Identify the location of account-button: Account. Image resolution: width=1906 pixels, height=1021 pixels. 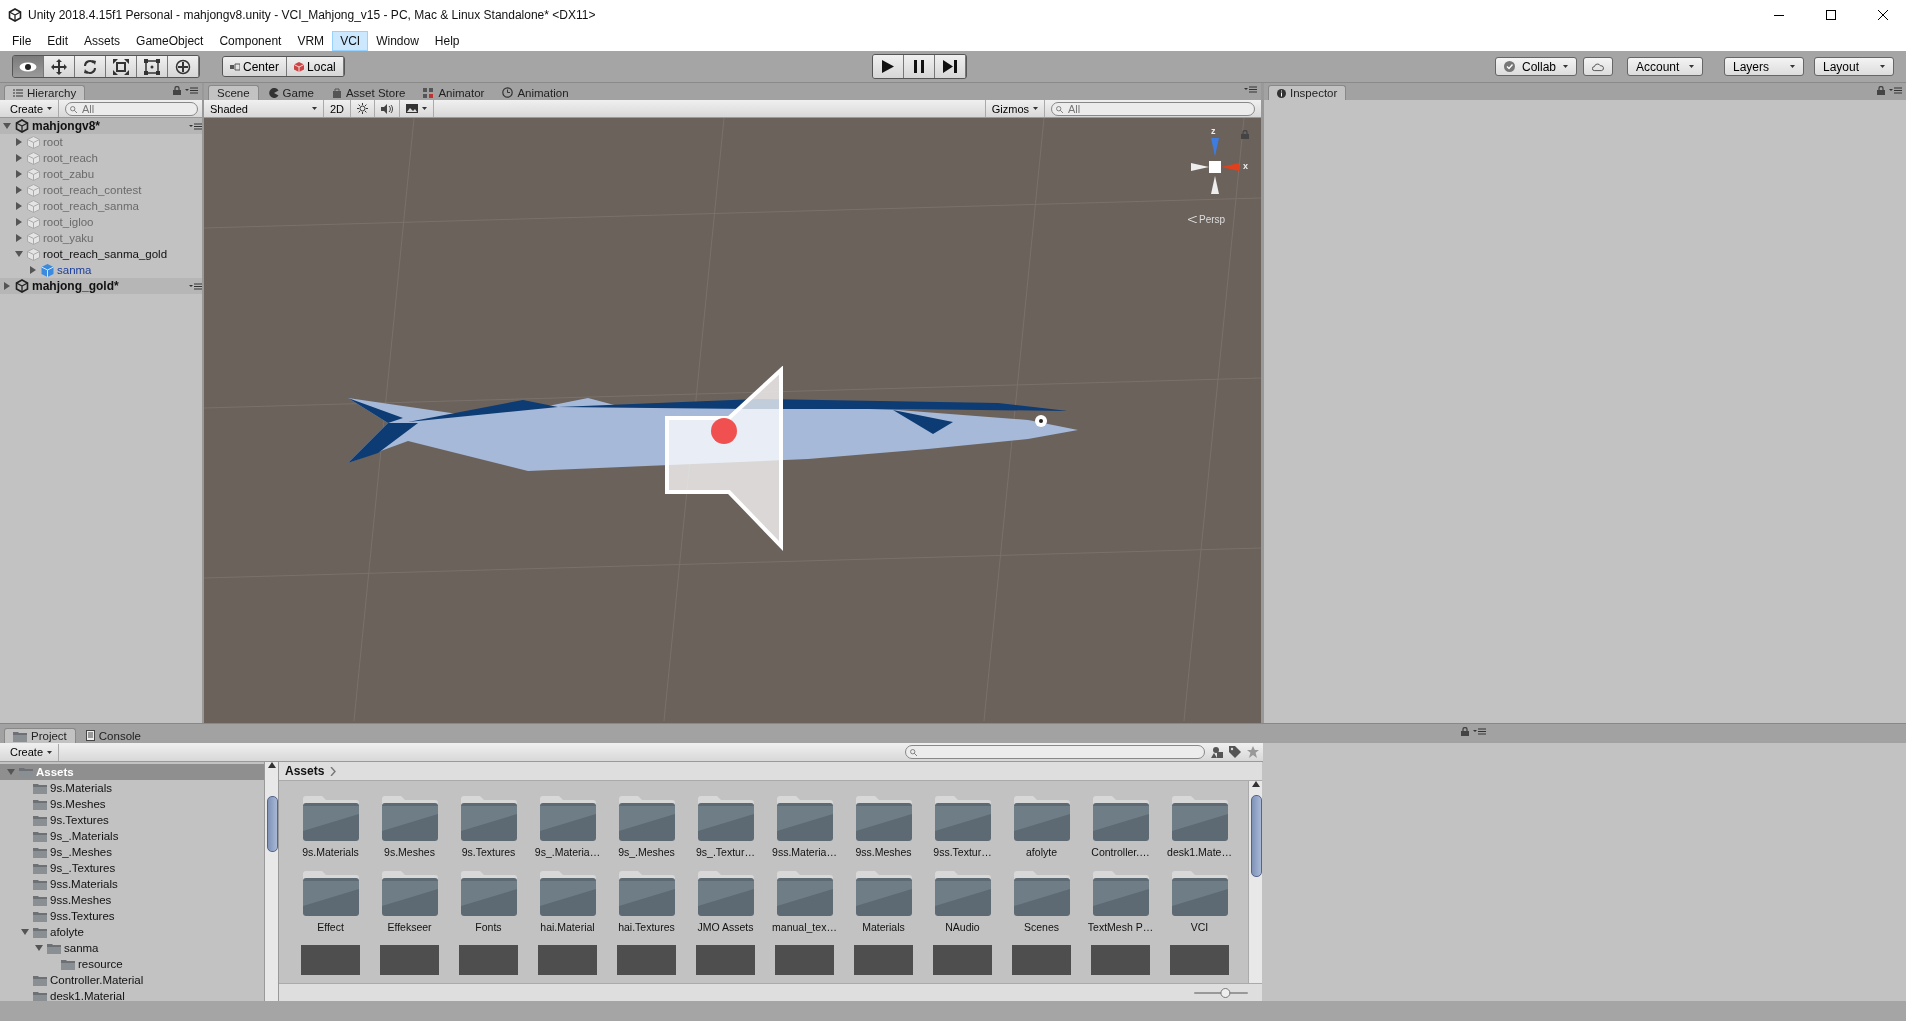
(1665, 66).